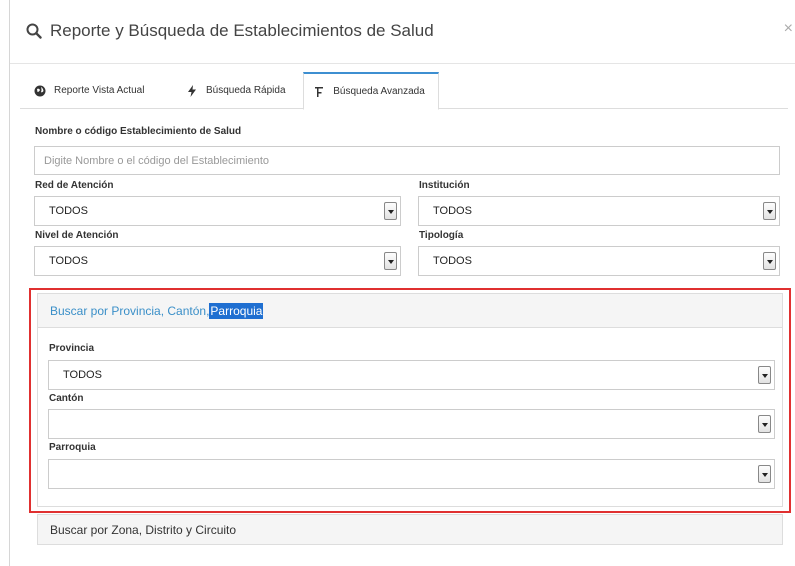 The width and height of the screenshot is (795, 566). I want to click on canton-select, so click(411, 424).